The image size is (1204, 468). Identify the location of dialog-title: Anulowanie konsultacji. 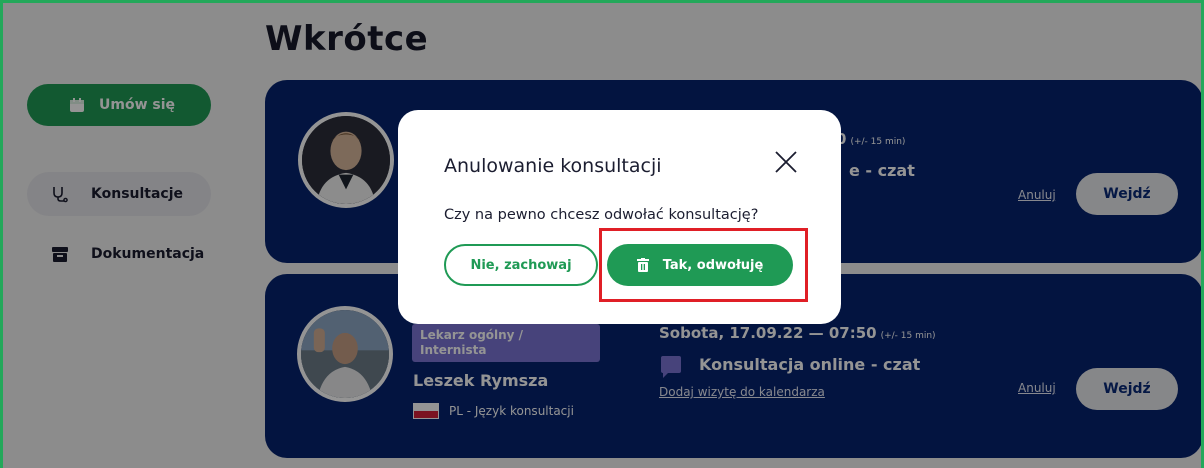
(553, 166).